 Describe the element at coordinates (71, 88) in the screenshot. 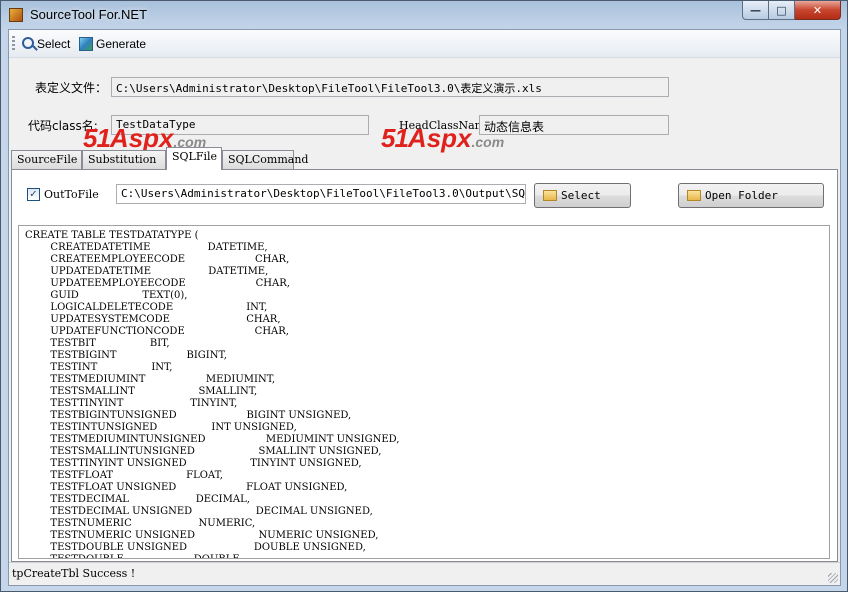

I see `def-file-label: 表定义文件：` at that location.